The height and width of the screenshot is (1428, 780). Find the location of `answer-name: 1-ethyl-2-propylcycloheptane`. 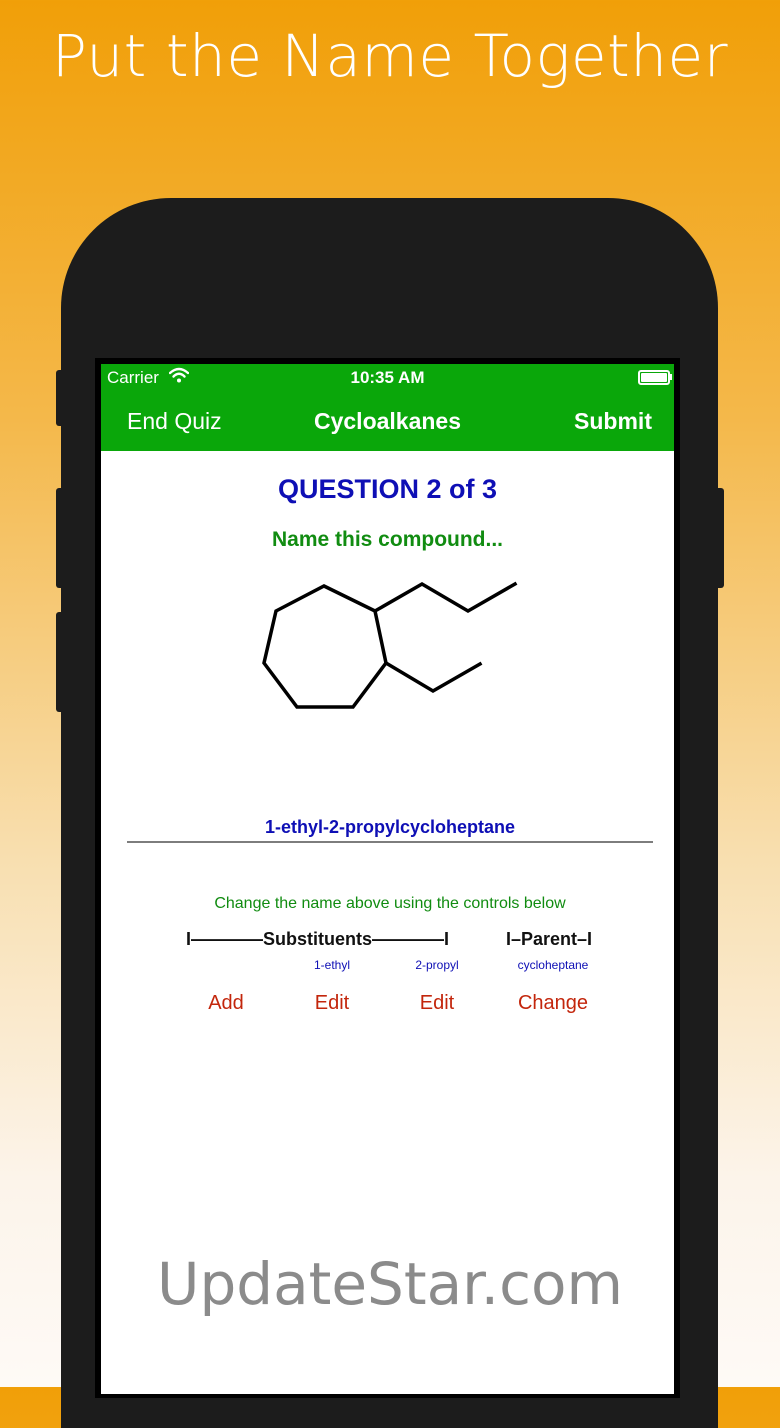

answer-name: 1-ethyl-2-propylcycloheptane is located at coordinates (390, 827).